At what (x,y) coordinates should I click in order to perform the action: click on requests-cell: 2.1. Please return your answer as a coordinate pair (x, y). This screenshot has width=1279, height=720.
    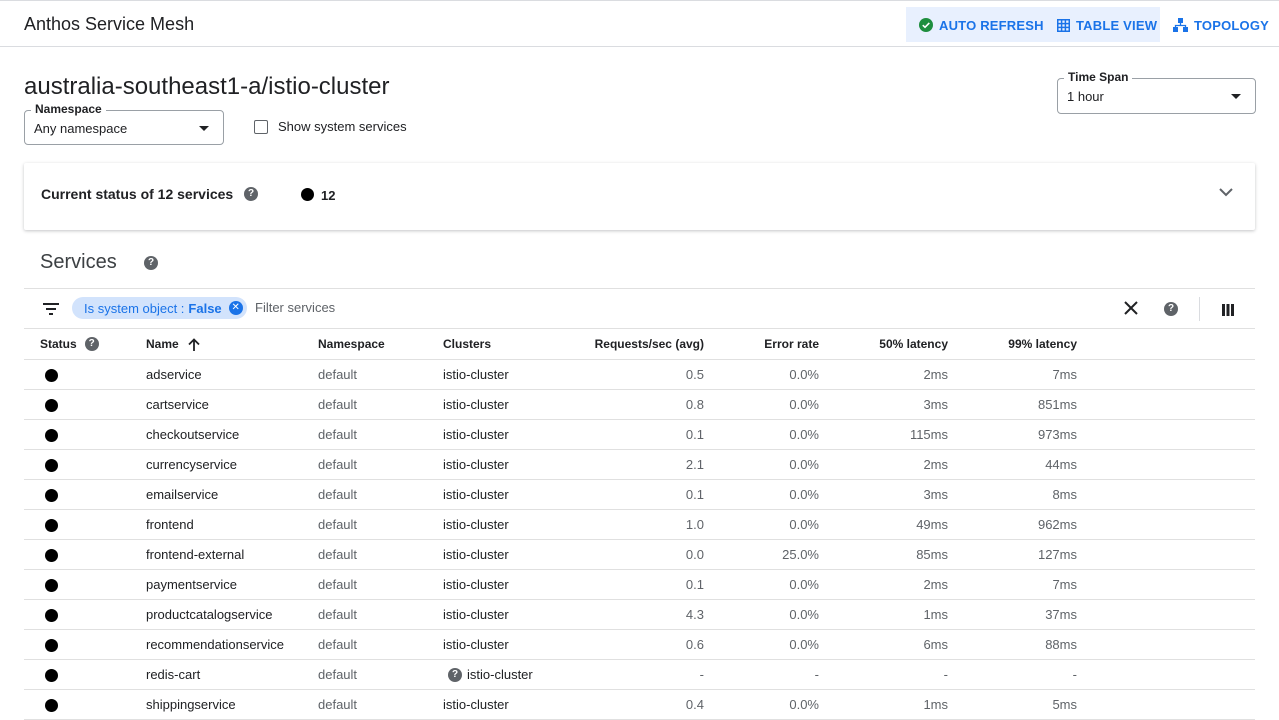
    Looking at the image, I should click on (633, 464).